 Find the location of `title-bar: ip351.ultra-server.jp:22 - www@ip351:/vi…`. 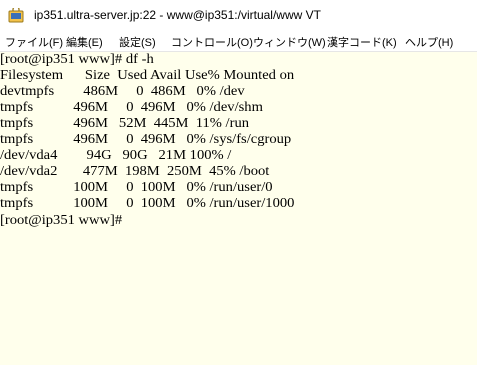

title-bar: ip351.ultra-server.jp:22 - www@ip351:/vi… is located at coordinates (238, 15).